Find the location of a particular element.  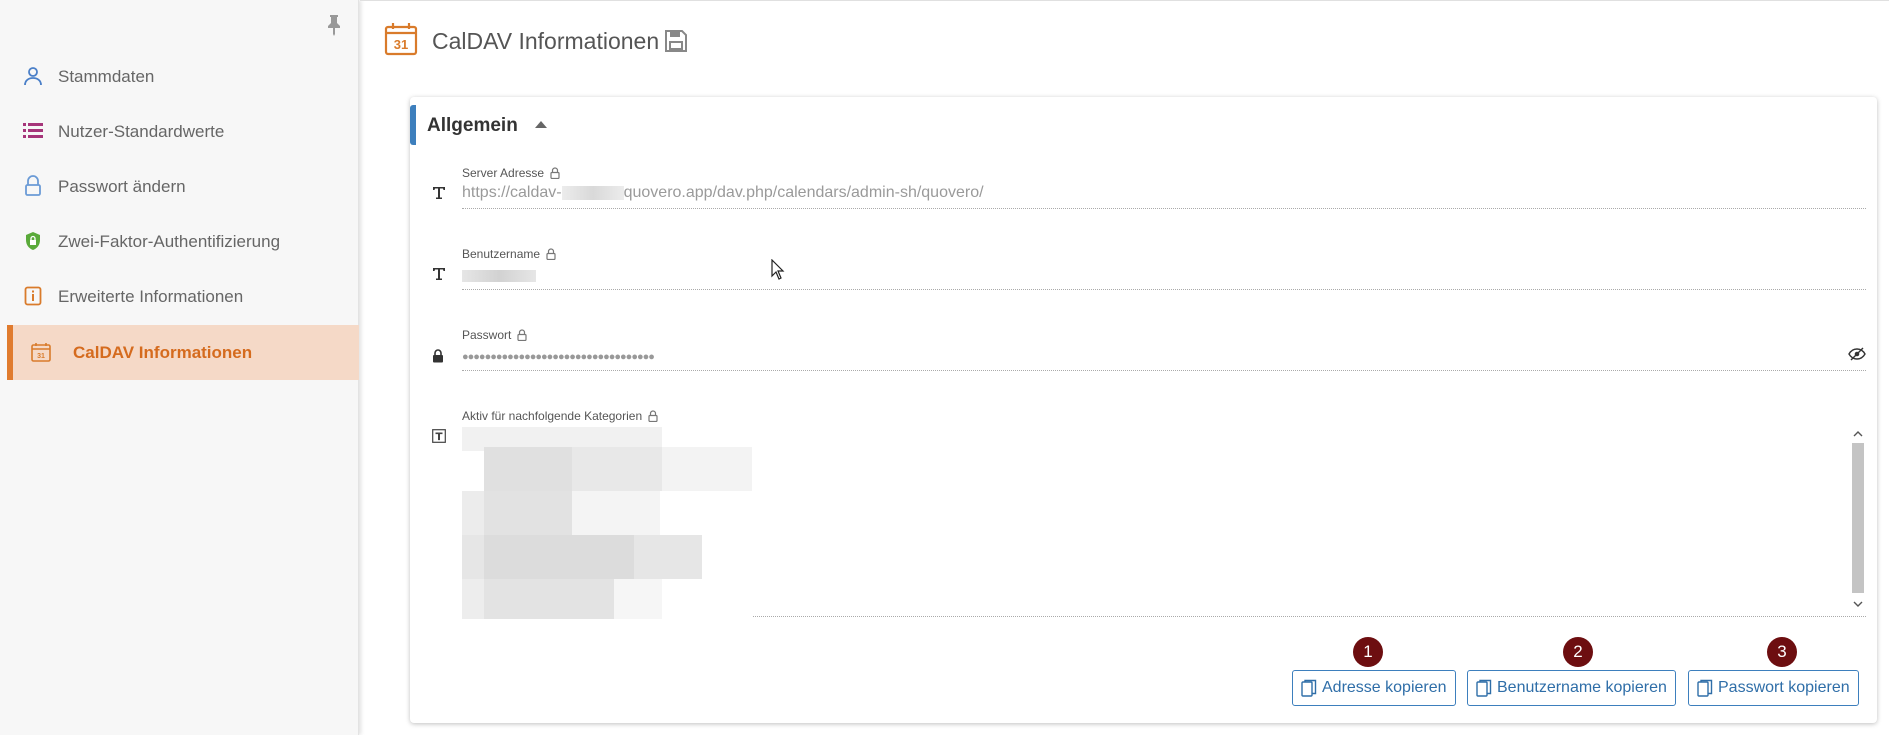

sidebar-item-label: Zwei-Faktor-Authentifizierung is located at coordinates (169, 241).